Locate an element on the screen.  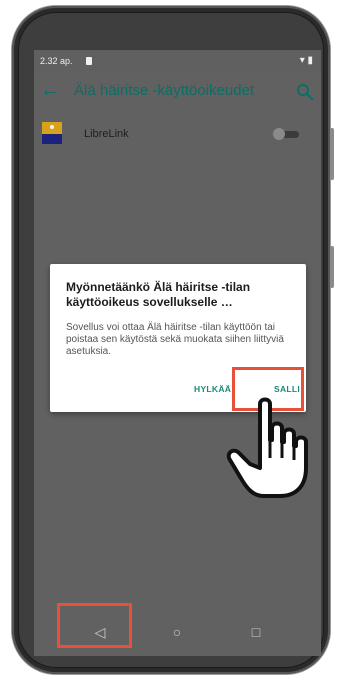
toggle-thumb is located at coordinates (279, 134).